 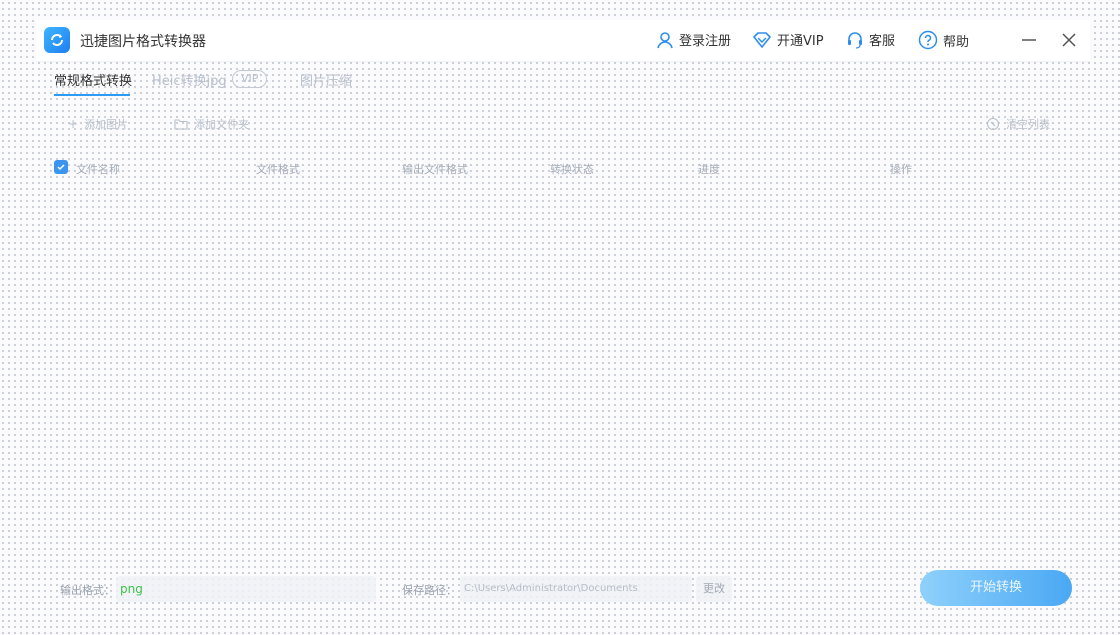 I want to click on headset-icon, so click(x=855, y=40).